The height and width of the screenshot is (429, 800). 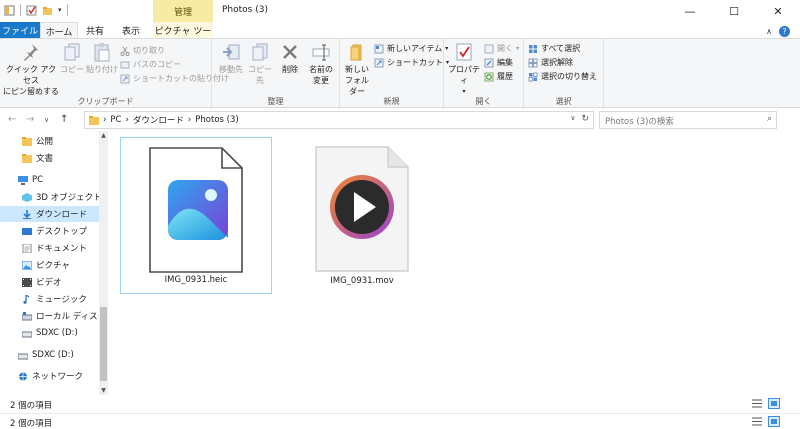 What do you see at coordinates (464, 69) in the screenshot?
I see `properties-button: プロパティ ▾` at bounding box center [464, 69].